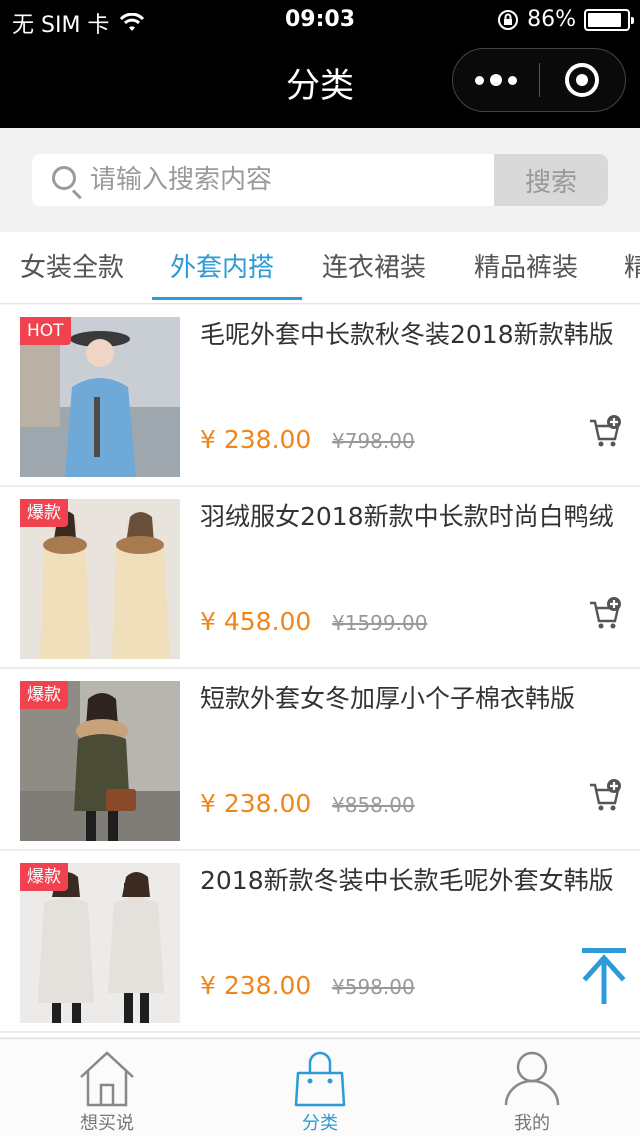 This screenshot has height=1136, width=640. What do you see at coordinates (582, 80) in the screenshot?
I see `close-mini-program-button` at bounding box center [582, 80].